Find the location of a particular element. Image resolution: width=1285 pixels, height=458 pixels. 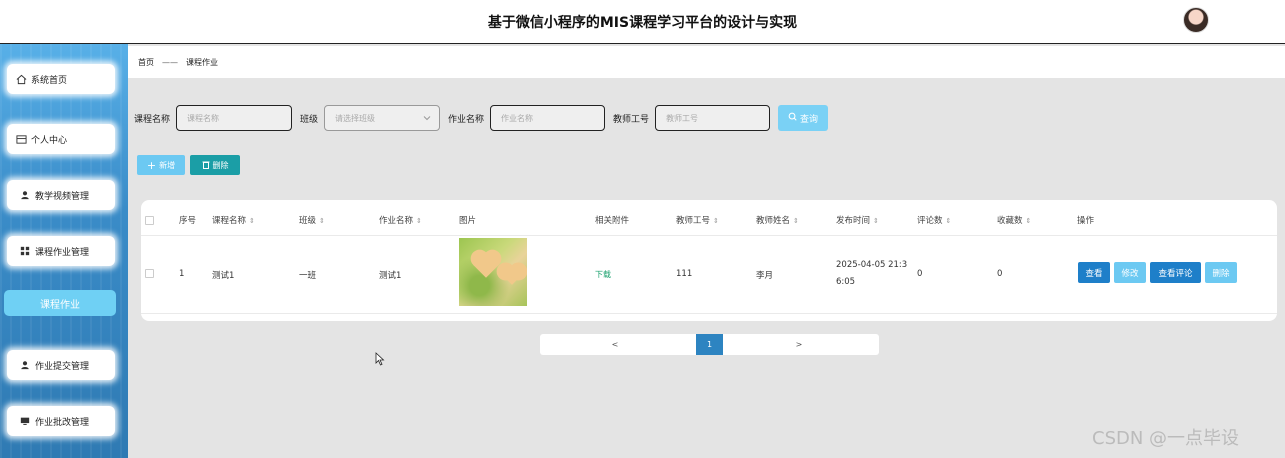

search-button: 查询 is located at coordinates (803, 118).